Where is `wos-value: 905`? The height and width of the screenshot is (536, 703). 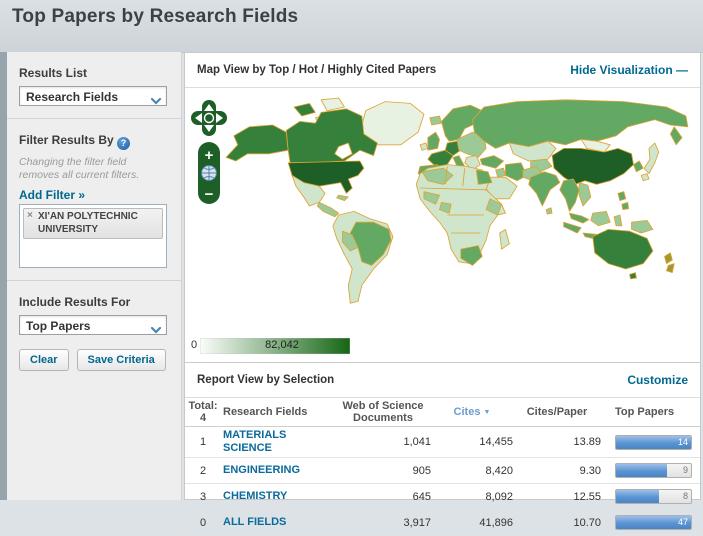
wos-value: 905 is located at coordinates (421, 470).